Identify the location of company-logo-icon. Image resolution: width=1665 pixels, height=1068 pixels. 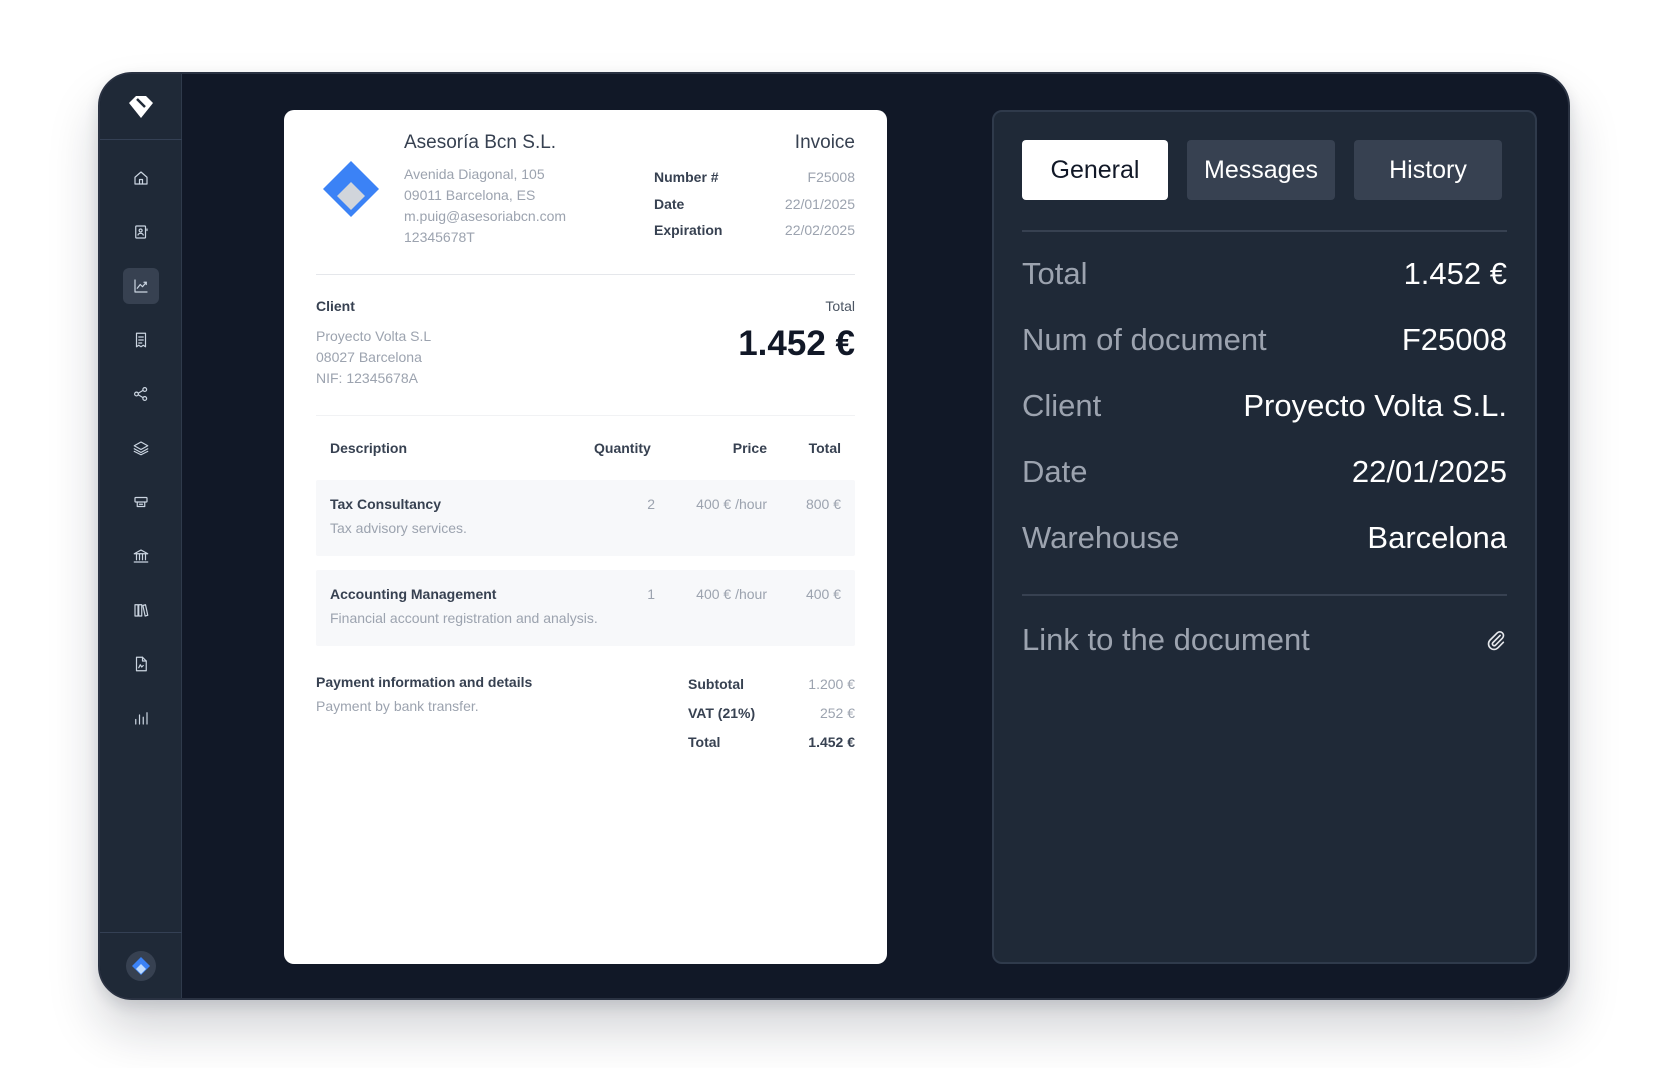
(351, 189).